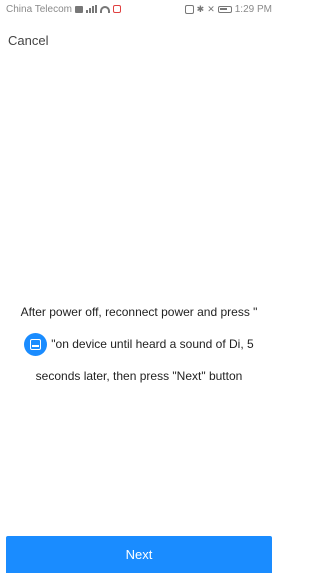  I want to click on mute-icon: ✕, so click(211, 8).